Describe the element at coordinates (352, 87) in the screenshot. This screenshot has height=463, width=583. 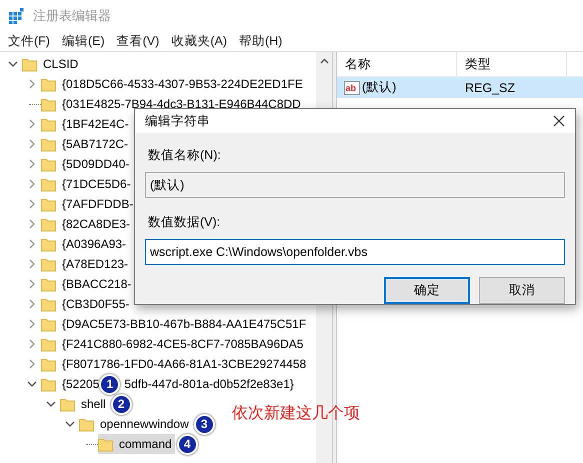
I see `string-value-icon: ab` at that location.